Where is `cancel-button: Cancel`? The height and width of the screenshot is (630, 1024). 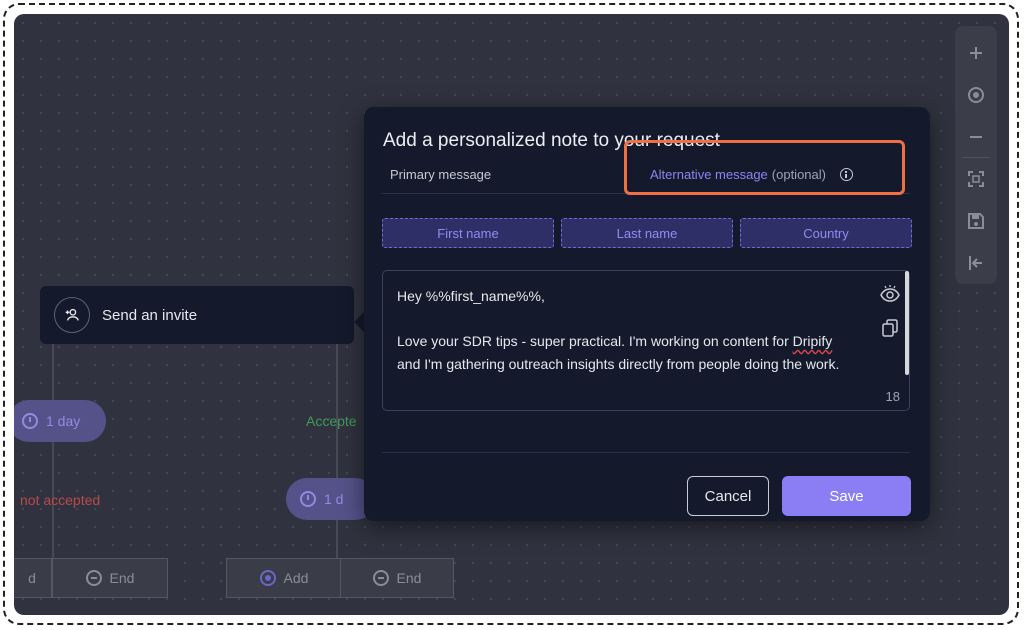 cancel-button: Cancel is located at coordinates (728, 496).